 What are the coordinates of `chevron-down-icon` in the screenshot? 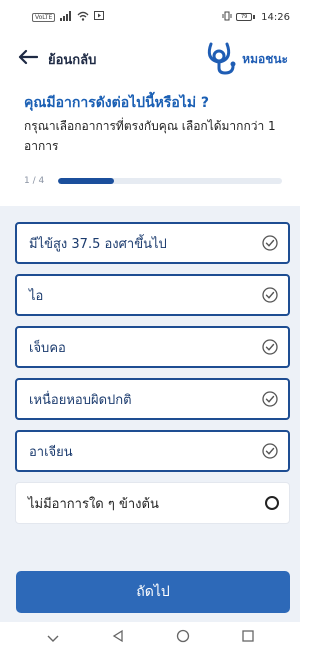 It's located at (53, 637).